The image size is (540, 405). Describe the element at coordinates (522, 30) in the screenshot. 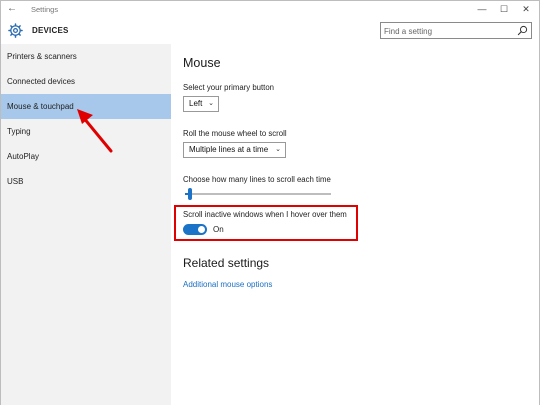

I see `search-icon` at that location.